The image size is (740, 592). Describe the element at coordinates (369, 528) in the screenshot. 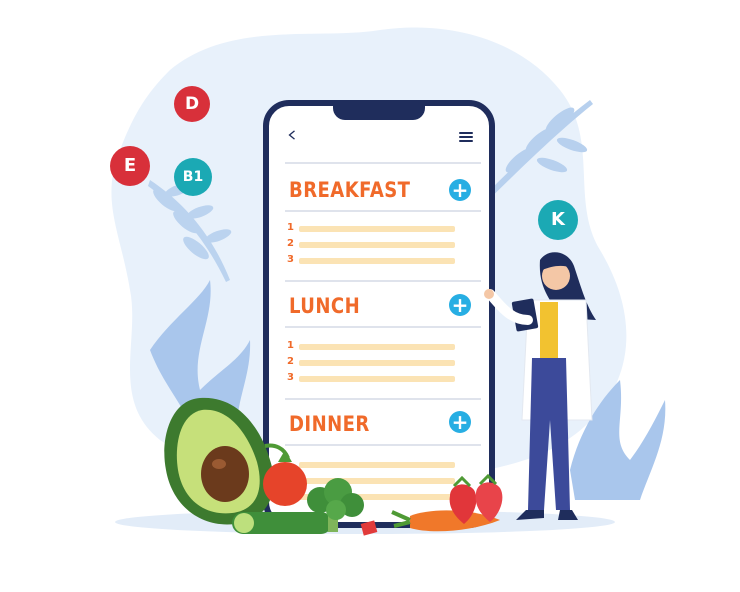

I see `pepper-icon` at that location.